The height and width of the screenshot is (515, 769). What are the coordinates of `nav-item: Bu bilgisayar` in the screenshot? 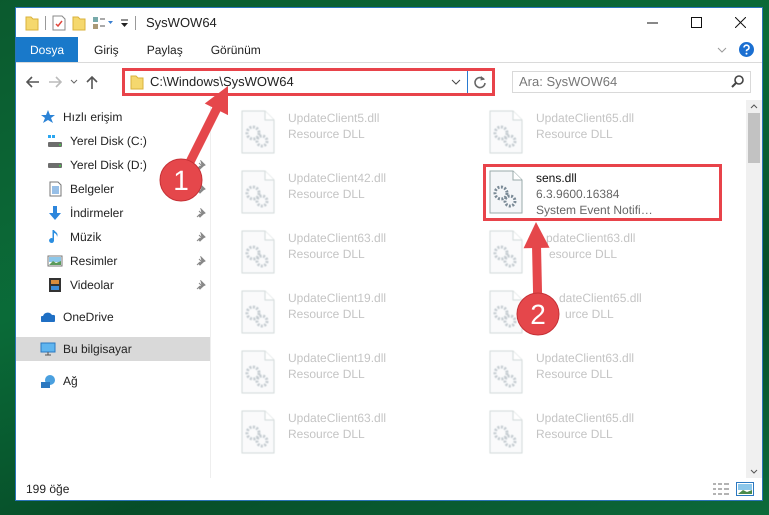 It's located at (113, 349).